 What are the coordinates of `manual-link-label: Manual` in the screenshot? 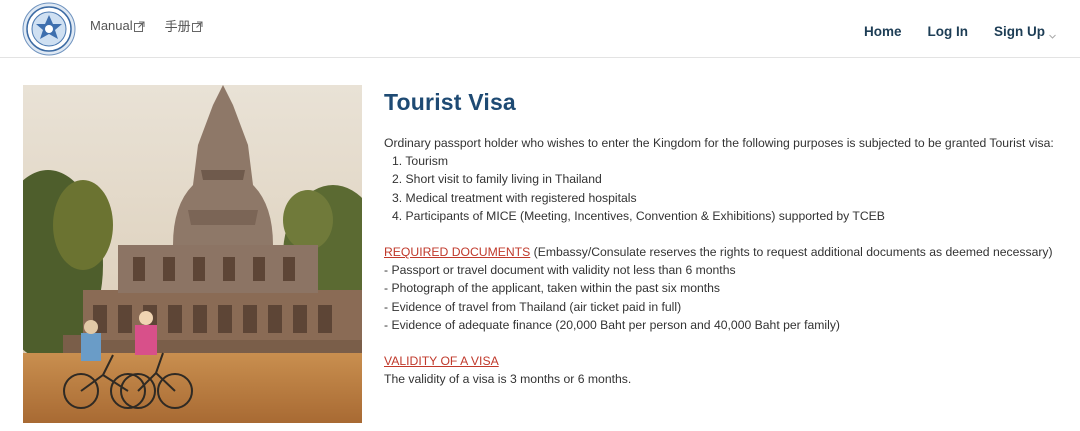 It's located at (111, 25).